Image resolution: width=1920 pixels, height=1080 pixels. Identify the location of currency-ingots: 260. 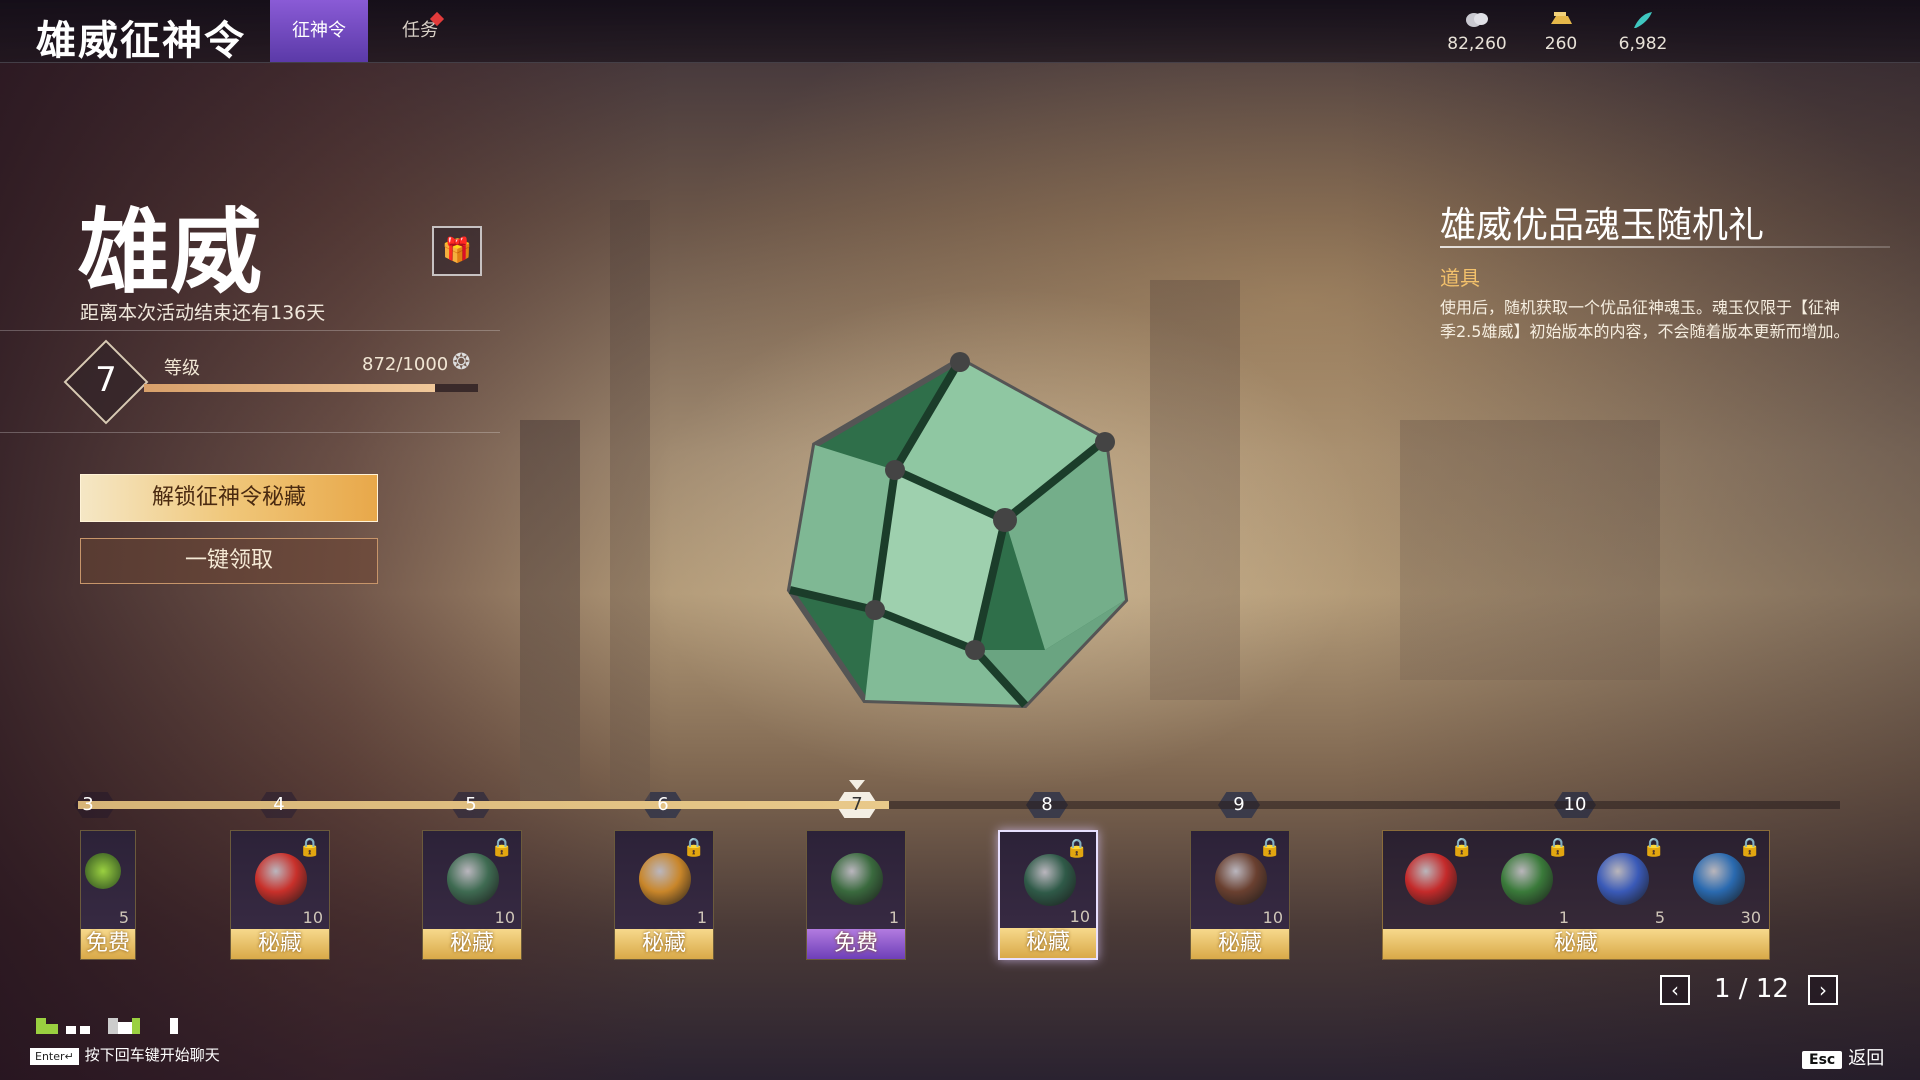
(1561, 32).